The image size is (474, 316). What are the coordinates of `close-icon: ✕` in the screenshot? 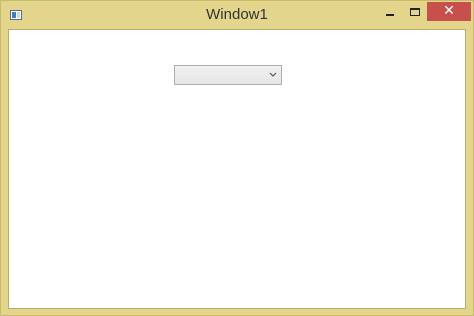 It's located at (449, 11).